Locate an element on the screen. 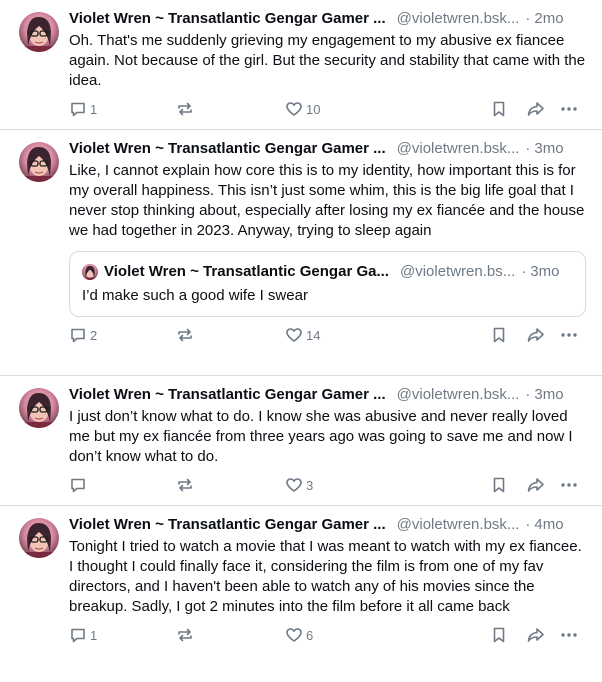 The width and height of the screenshot is (602, 682). like-button: 3 is located at coordinates (299, 485).